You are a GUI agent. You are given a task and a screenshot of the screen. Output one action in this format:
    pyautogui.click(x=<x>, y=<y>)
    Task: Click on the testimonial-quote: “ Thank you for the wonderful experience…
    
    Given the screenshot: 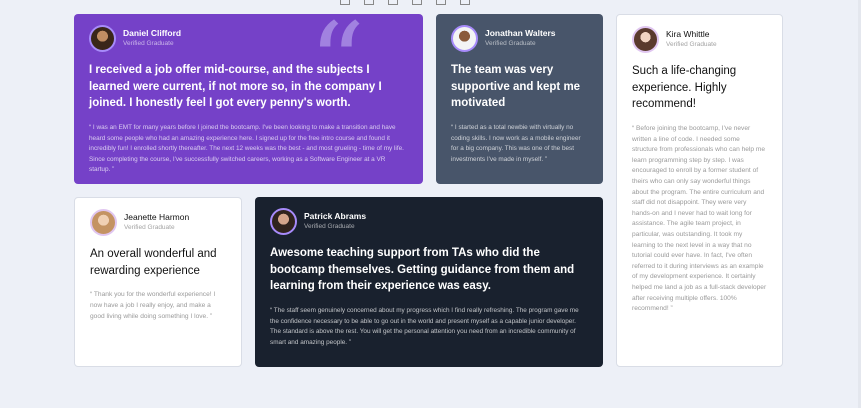 What is the action you would take?
    pyautogui.click(x=153, y=305)
    